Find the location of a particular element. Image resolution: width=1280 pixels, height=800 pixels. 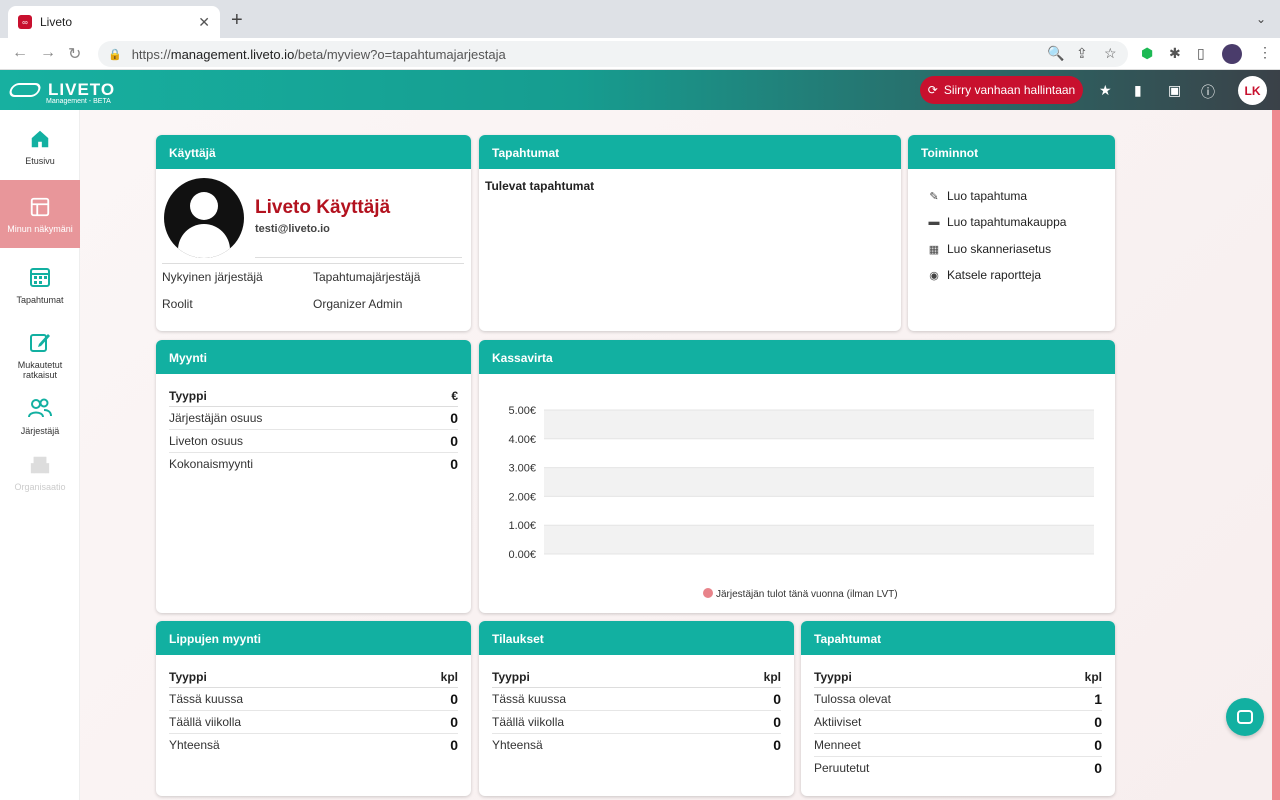

lock-icon: 🔒 is located at coordinates (115, 54).